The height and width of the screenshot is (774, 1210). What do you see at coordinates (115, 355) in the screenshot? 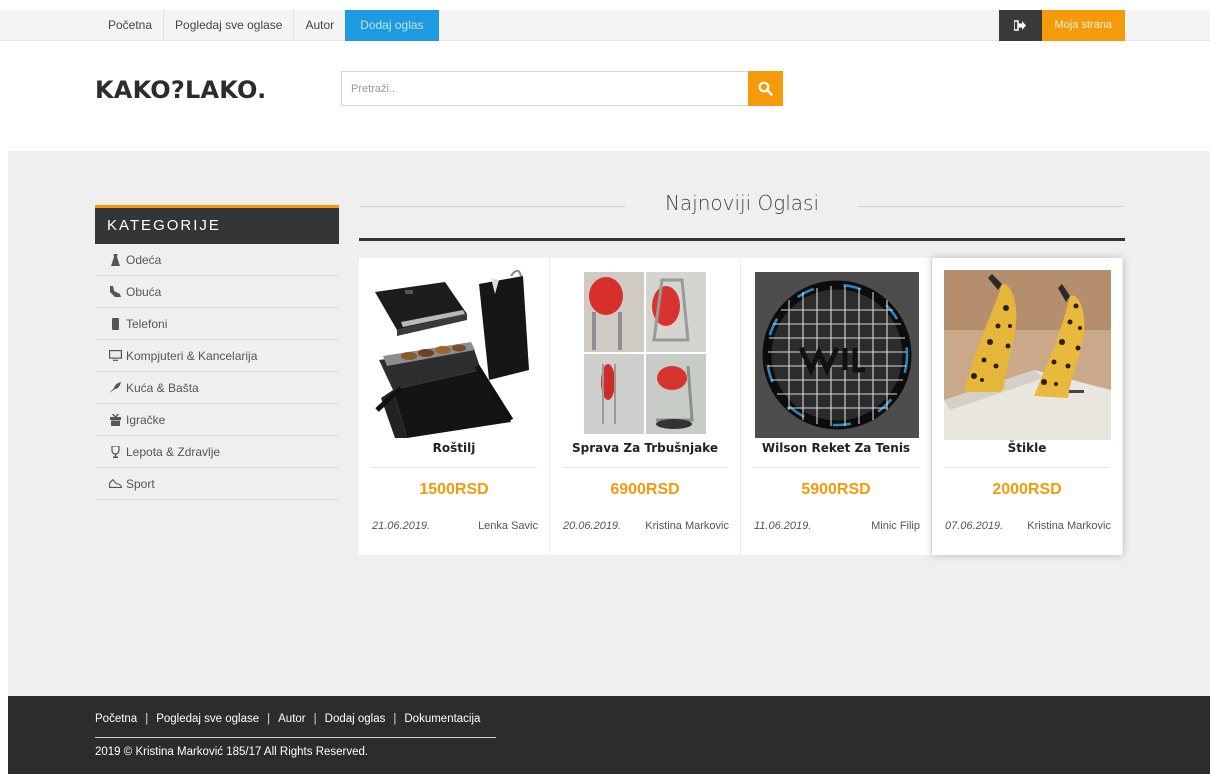
I see `monitor-icon` at bounding box center [115, 355].